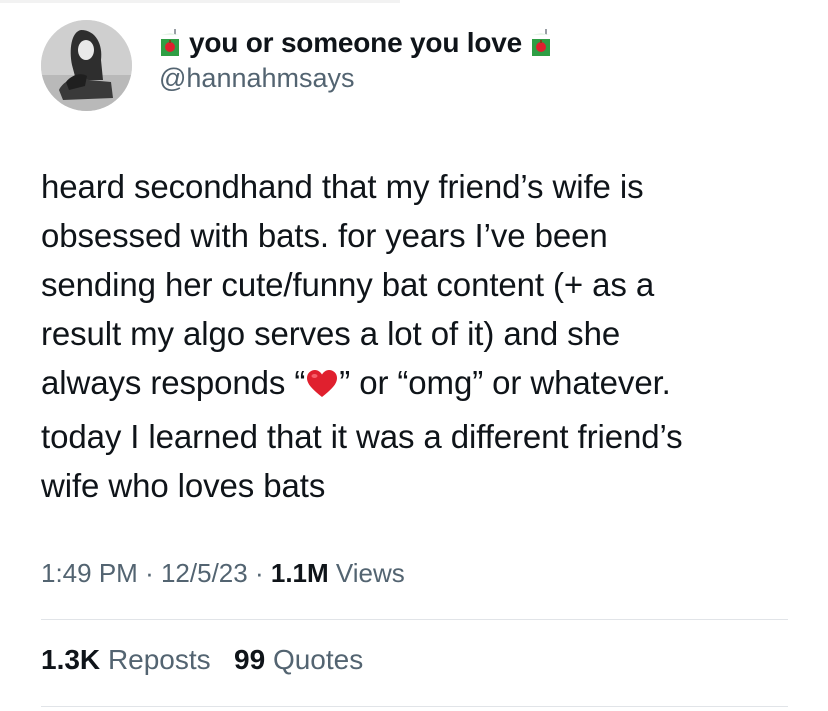  Describe the element at coordinates (159, 659) in the screenshot. I see `reposts-label: Reposts` at that location.